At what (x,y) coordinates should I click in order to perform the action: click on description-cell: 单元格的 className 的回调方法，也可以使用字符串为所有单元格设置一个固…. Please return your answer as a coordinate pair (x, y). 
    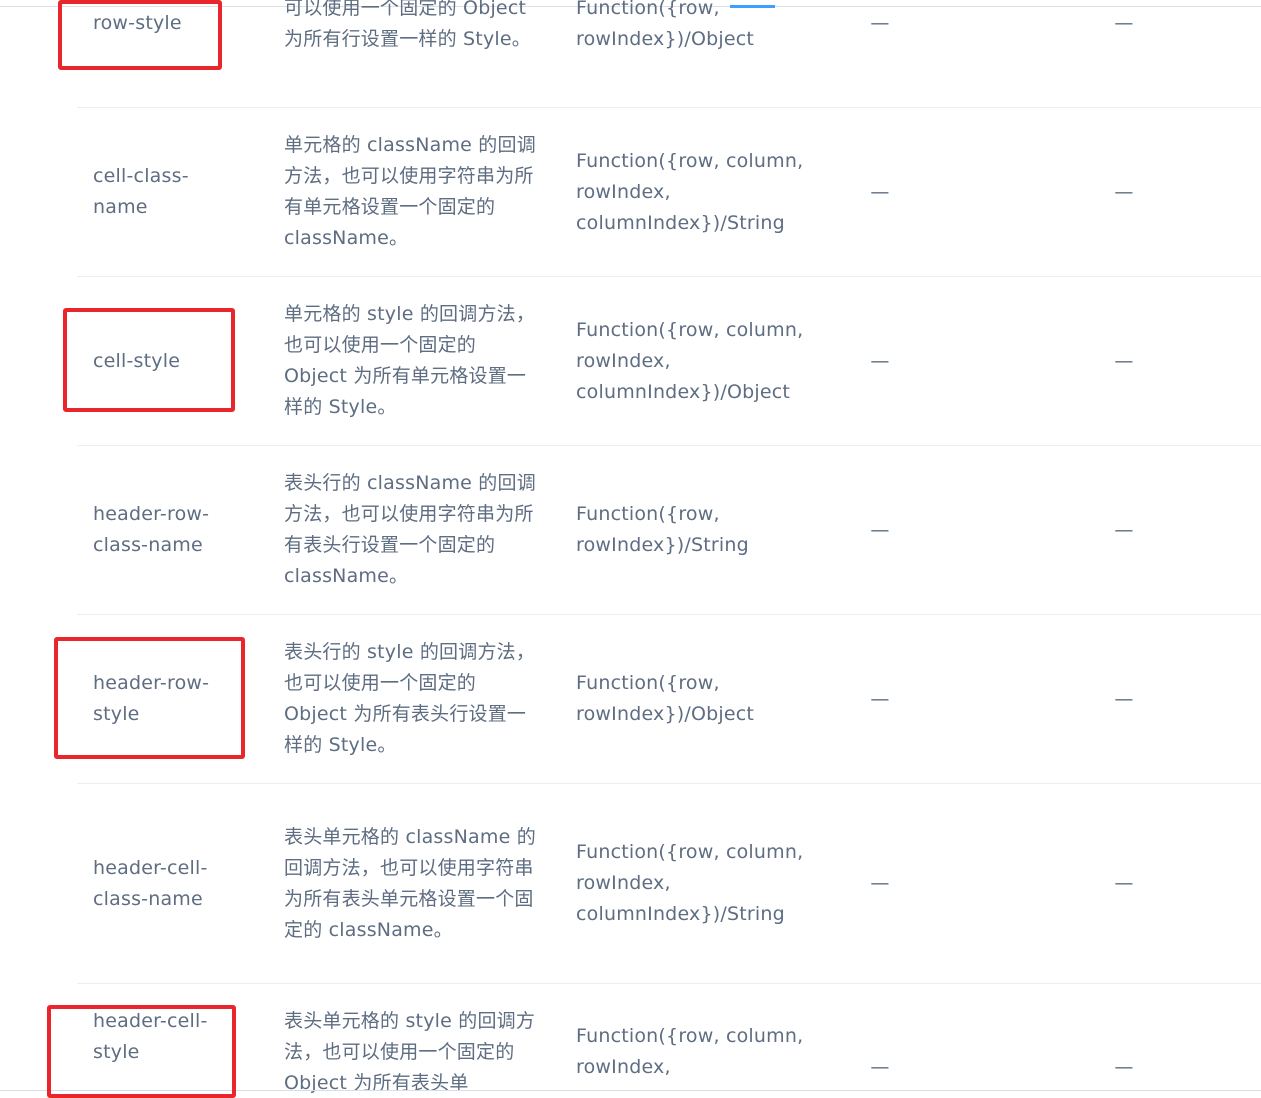
    Looking at the image, I should click on (410, 191).